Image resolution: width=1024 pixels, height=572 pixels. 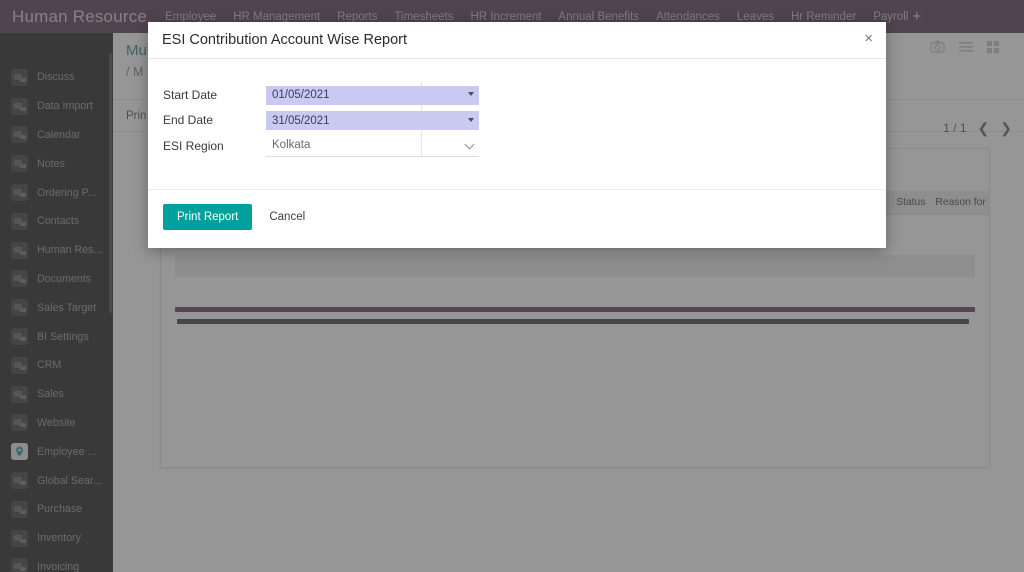 I want to click on end-date-control, so click(x=372, y=120).